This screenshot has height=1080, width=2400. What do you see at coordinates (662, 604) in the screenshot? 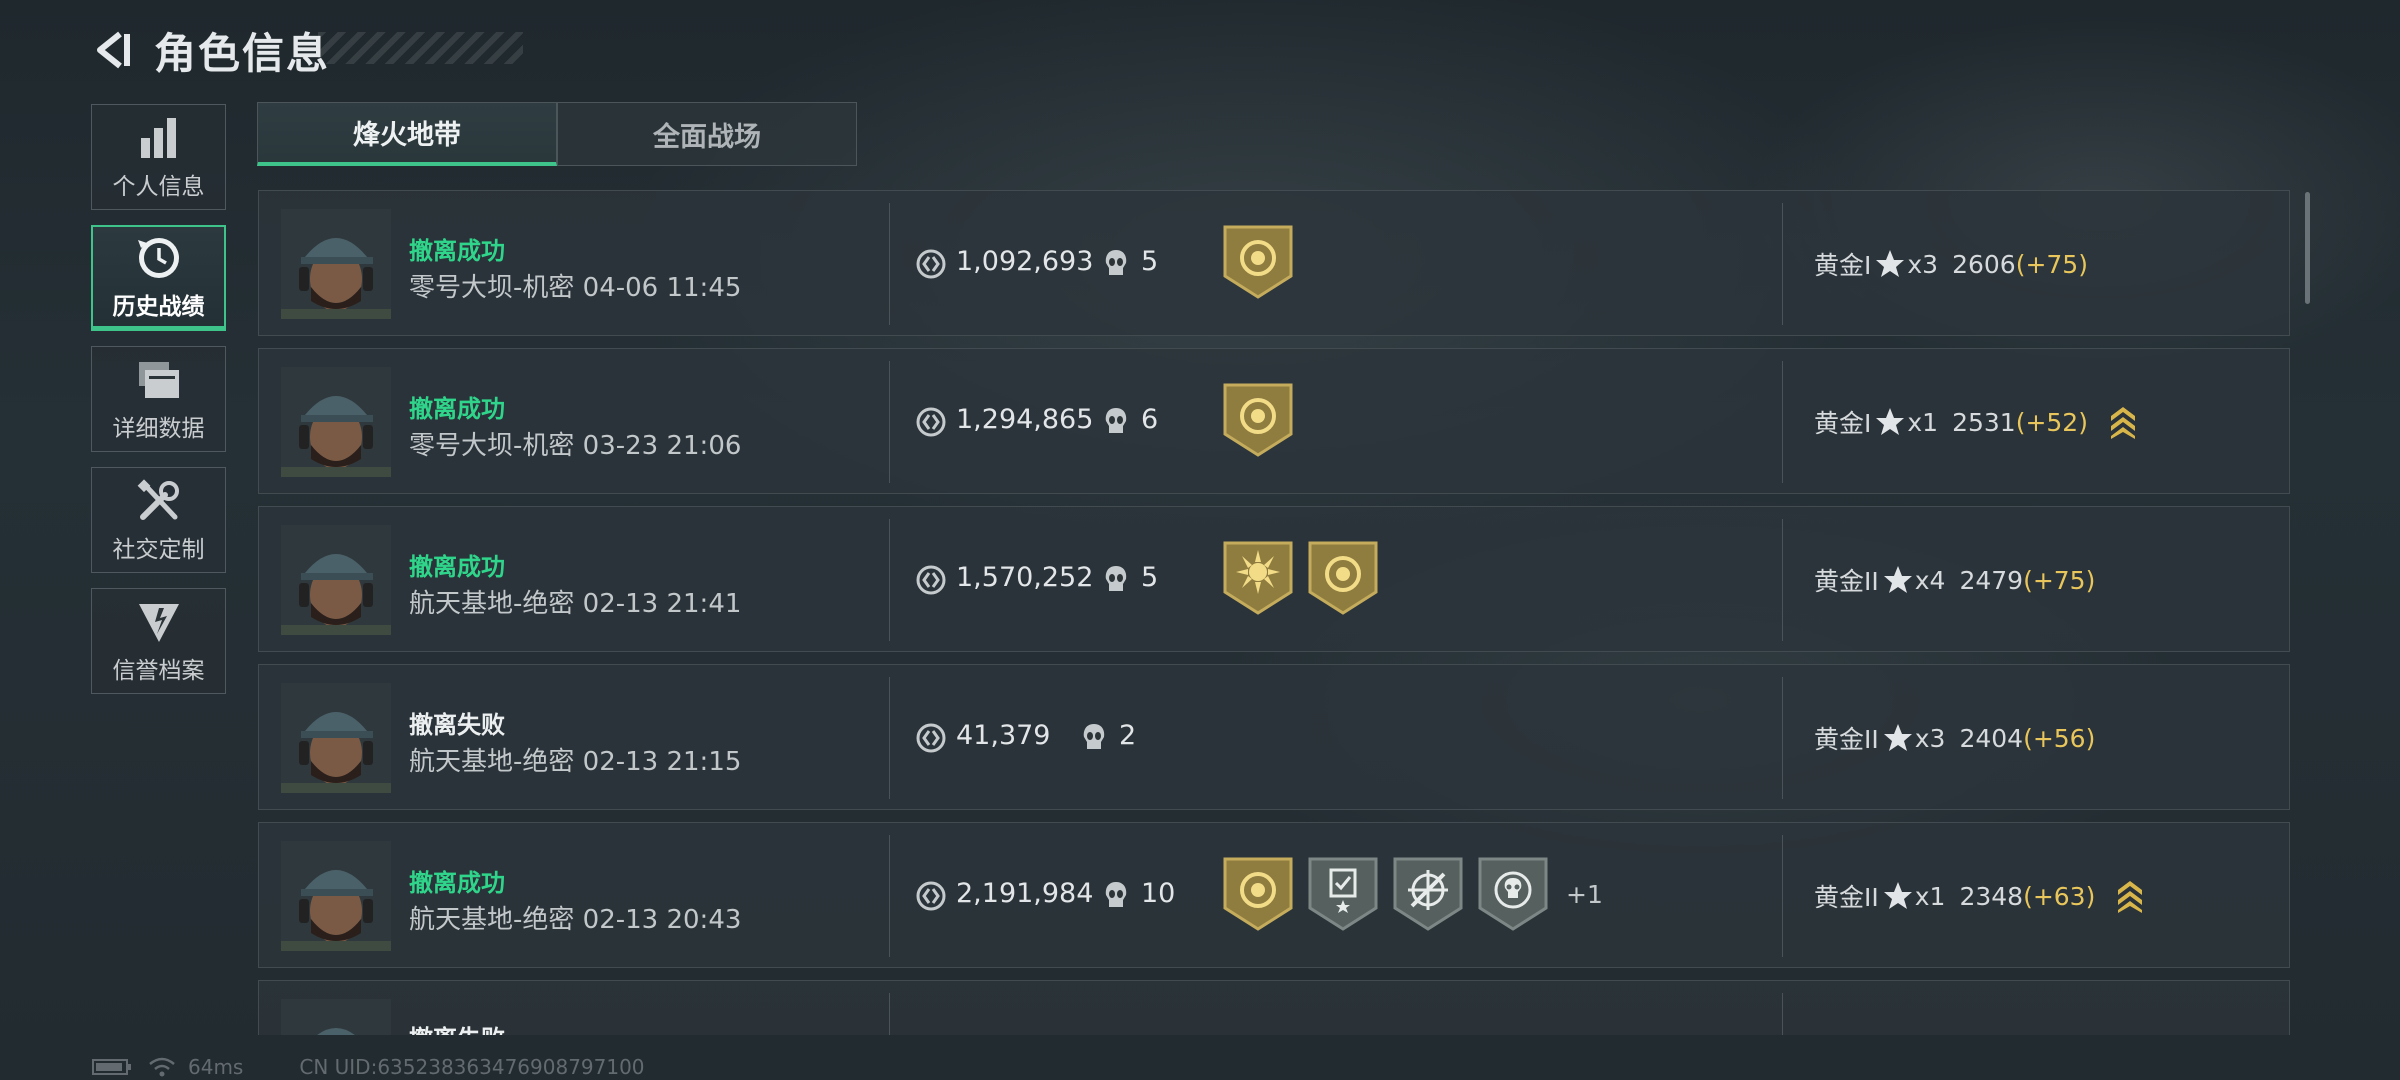
I see `match-time: 02-13 21:41` at bounding box center [662, 604].